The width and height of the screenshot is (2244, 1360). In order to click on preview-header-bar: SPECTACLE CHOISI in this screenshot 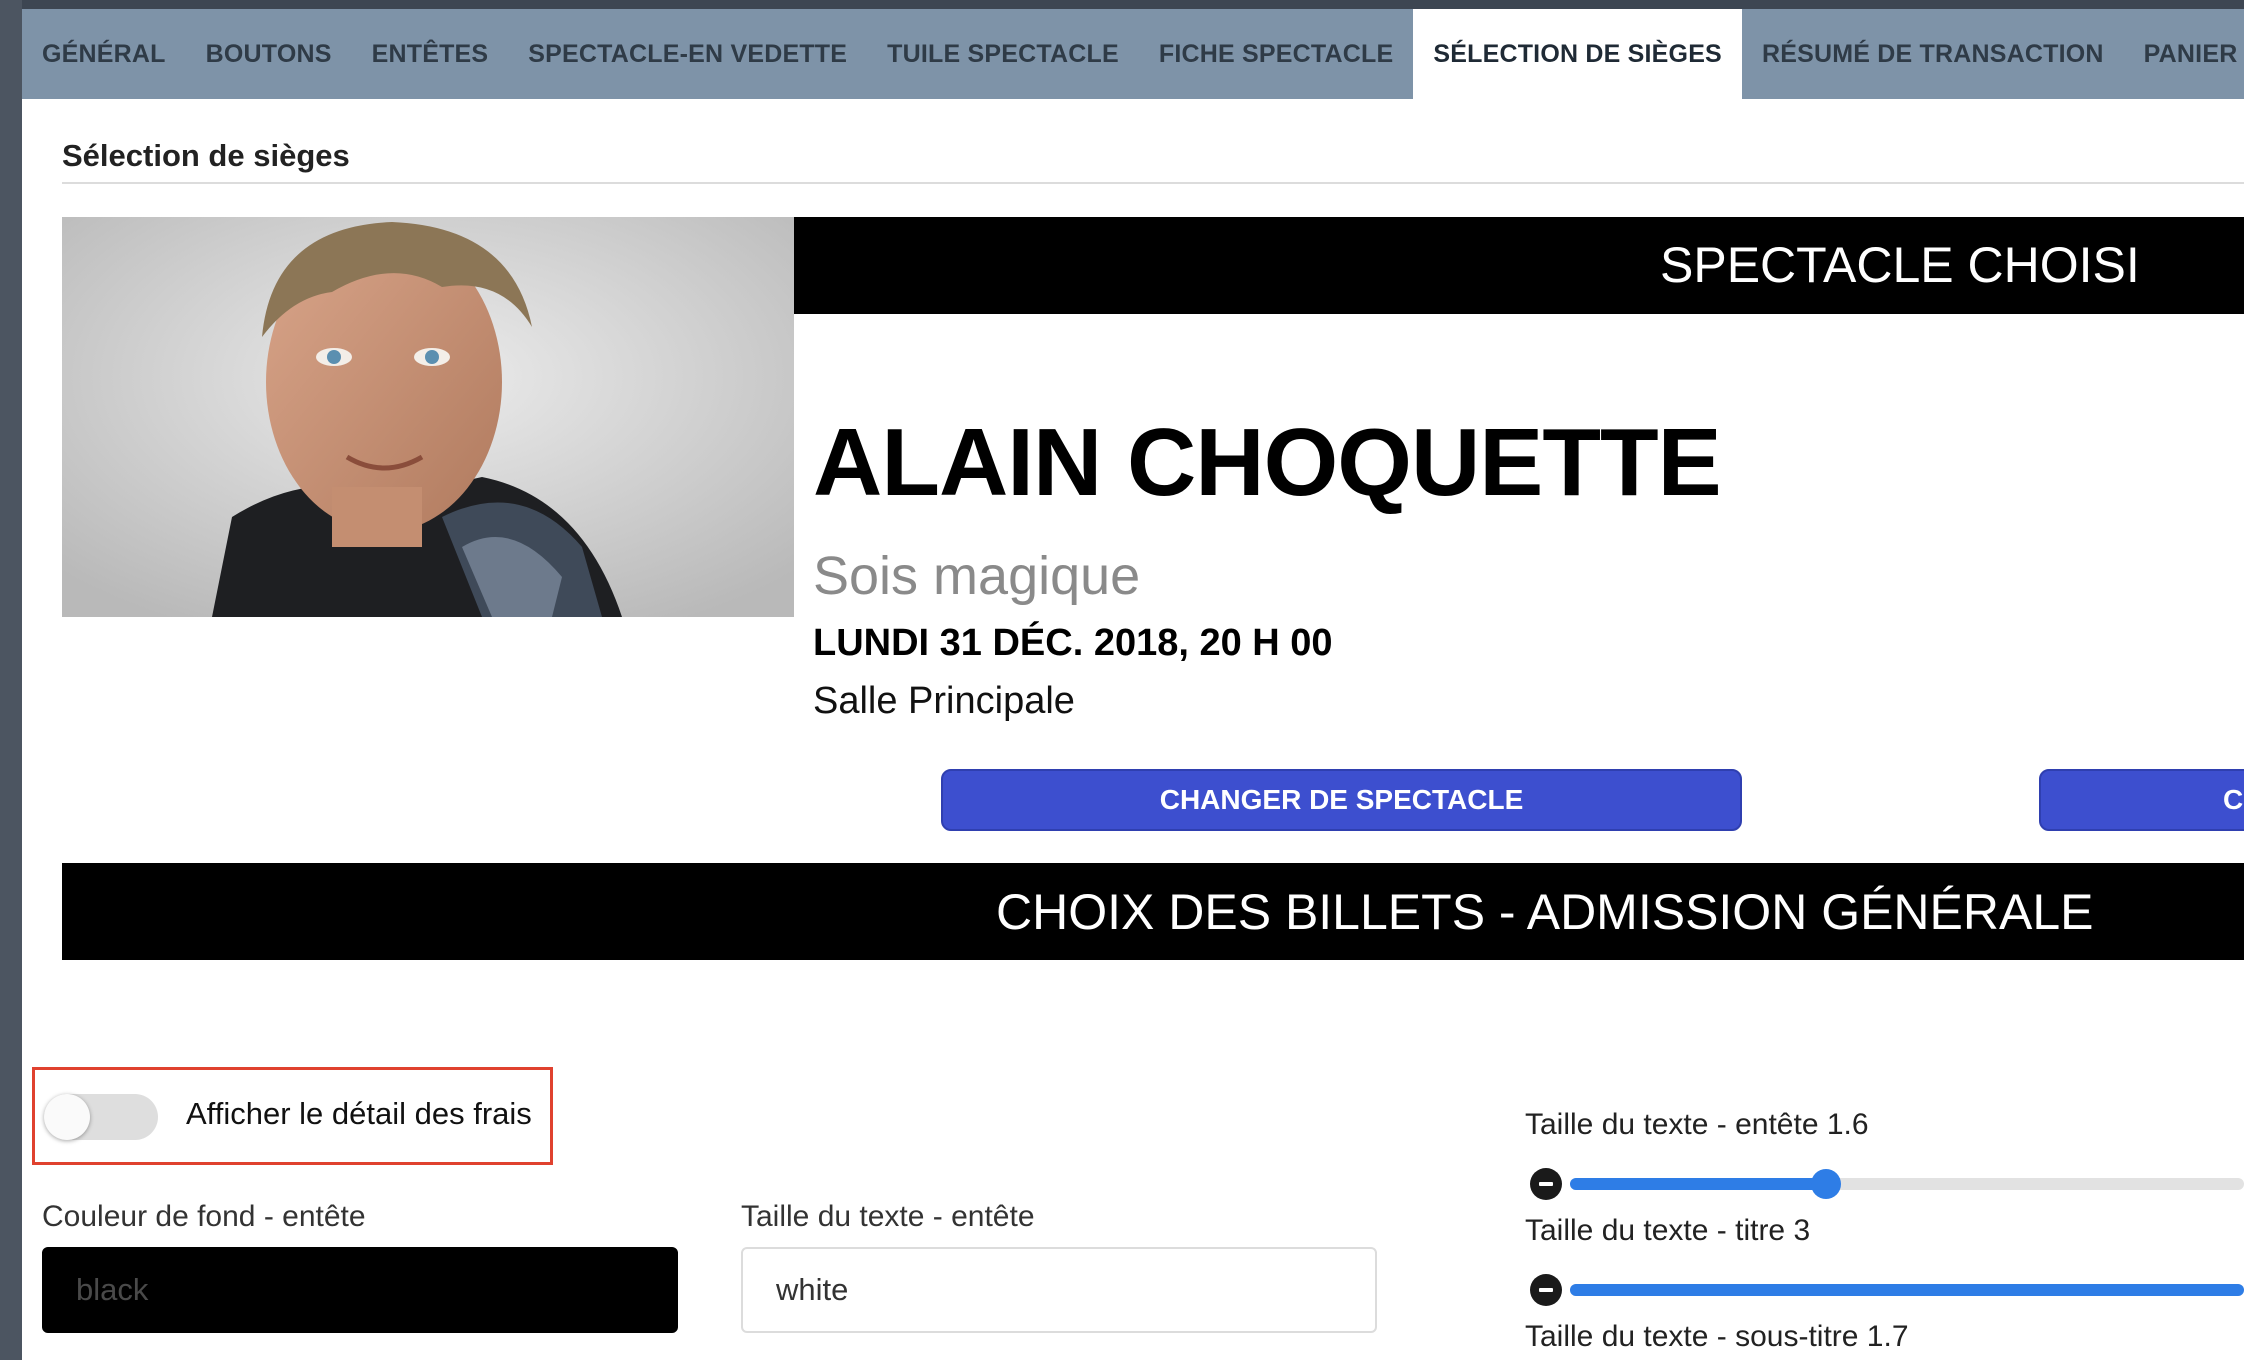, I will do `click(1519, 265)`.